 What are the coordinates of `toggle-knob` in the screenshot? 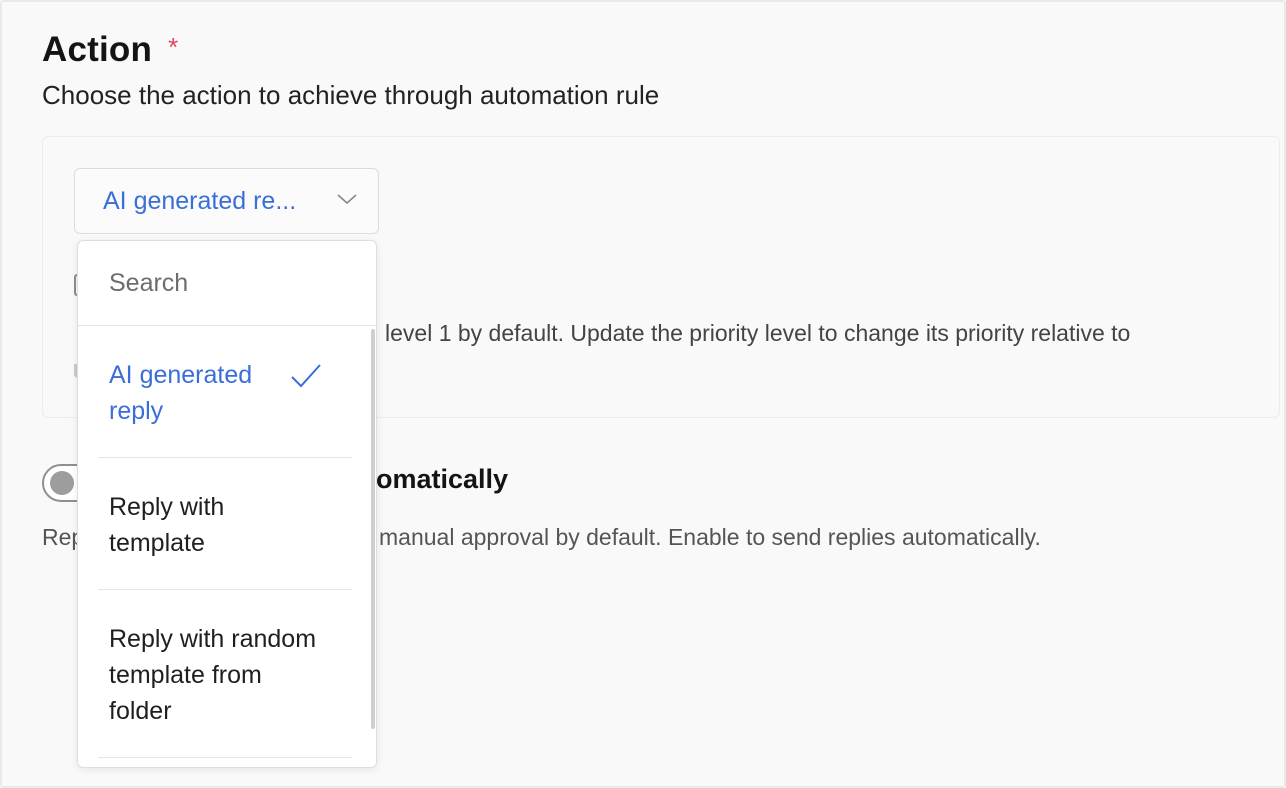 It's located at (62, 483).